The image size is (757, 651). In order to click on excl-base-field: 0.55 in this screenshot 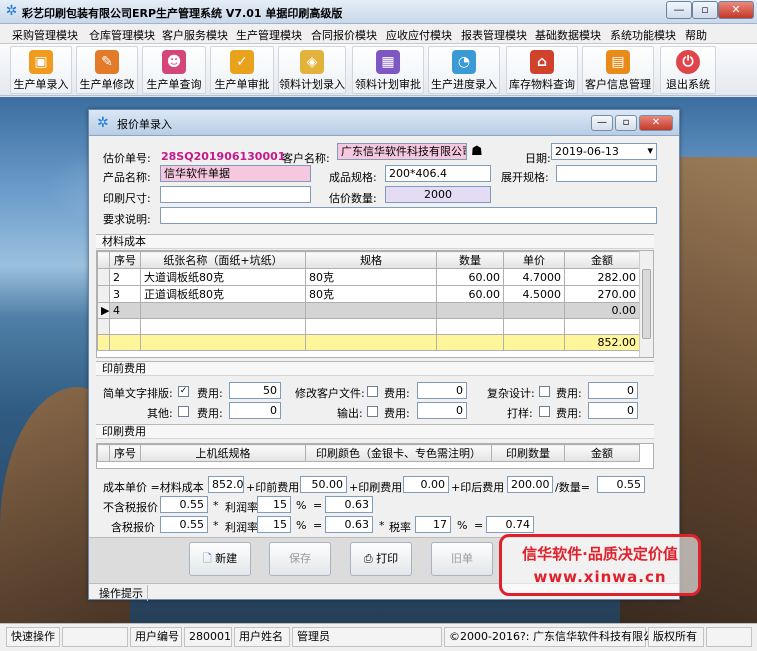, I will do `click(184, 504)`.